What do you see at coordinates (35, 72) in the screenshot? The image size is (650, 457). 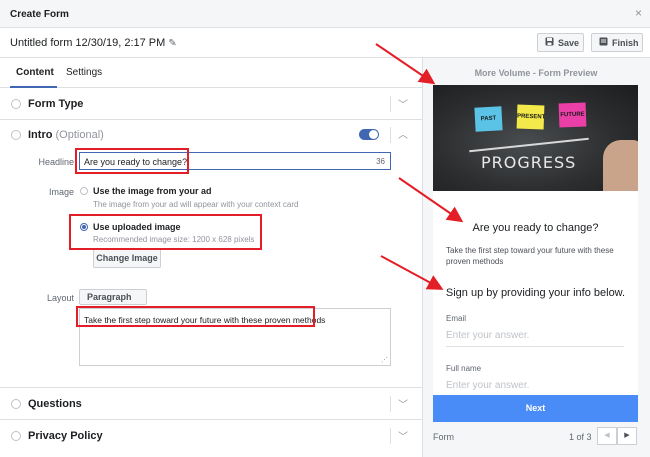 I see `tab-content: Content` at bounding box center [35, 72].